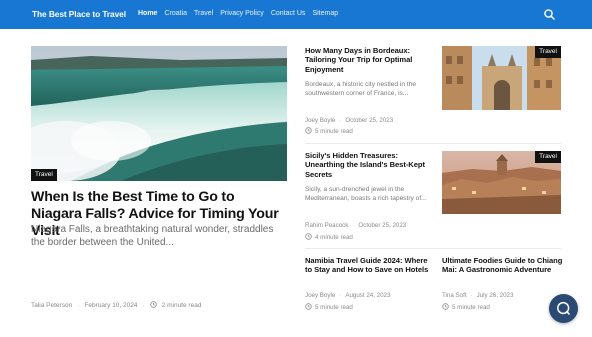  What do you see at coordinates (454, 295) in the screenshot?
I see `card-author: Tina Soft` at bounding box center [454, 295].